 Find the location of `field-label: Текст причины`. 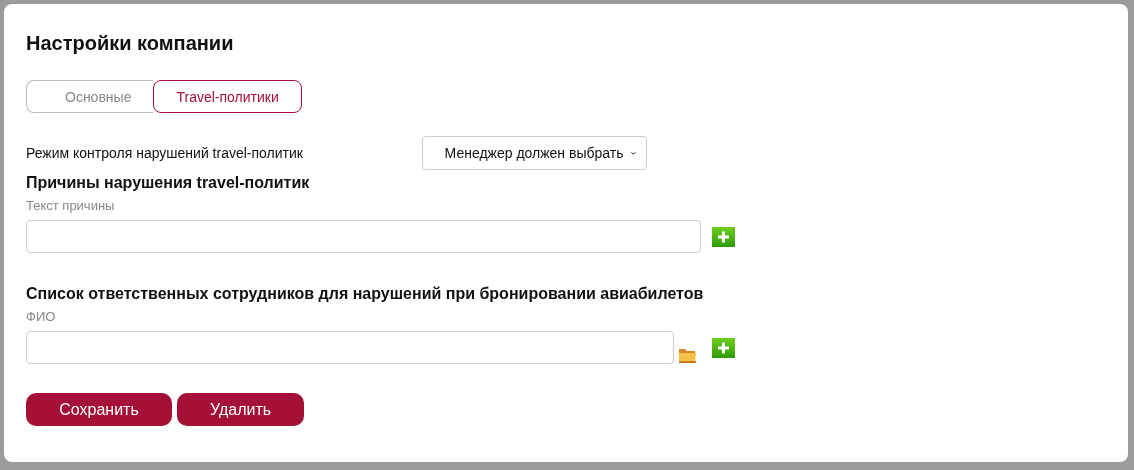

field-label: Текст причины is located at coordinates (70, 205).